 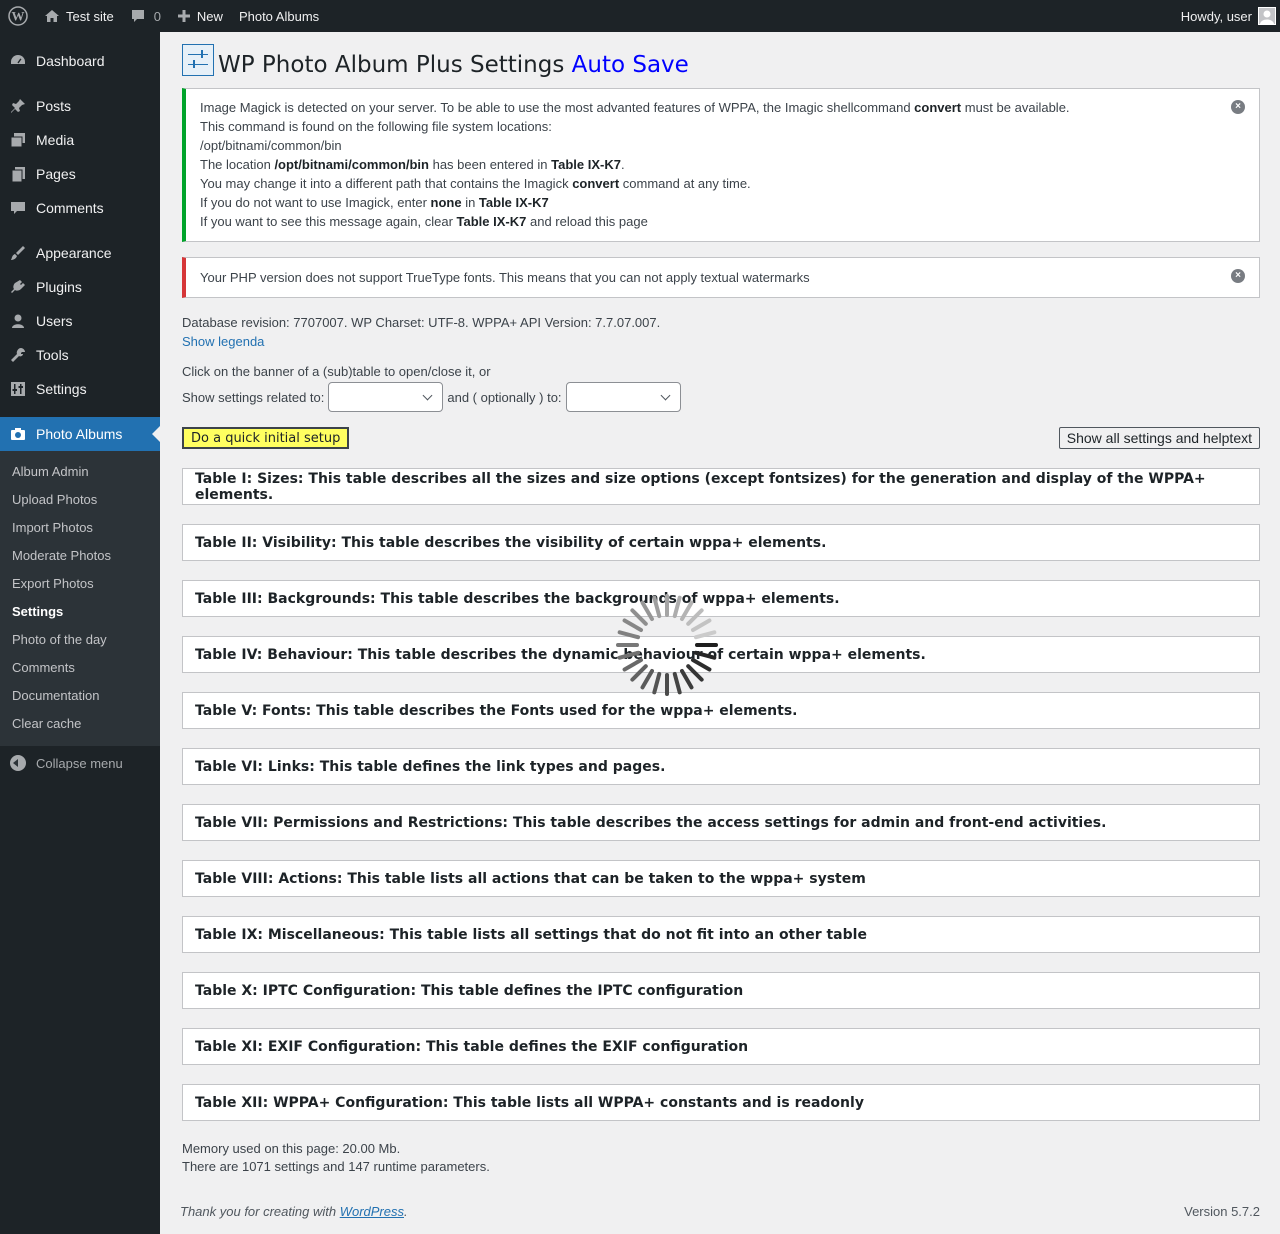 I want to click on sidebar-item-users: Users, so click(x=80, y=321).